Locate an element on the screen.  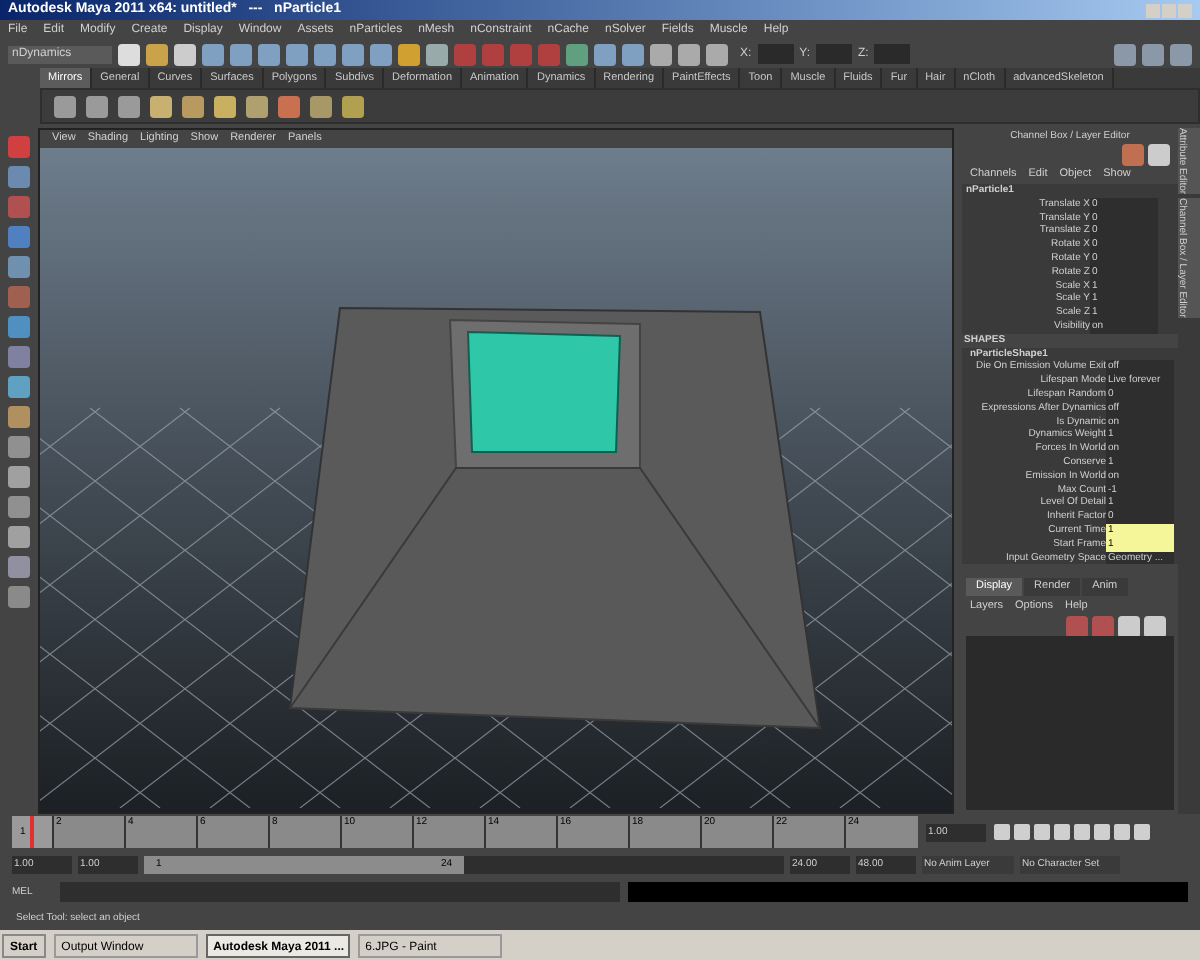
y-field is located at coordinates (834, 54).